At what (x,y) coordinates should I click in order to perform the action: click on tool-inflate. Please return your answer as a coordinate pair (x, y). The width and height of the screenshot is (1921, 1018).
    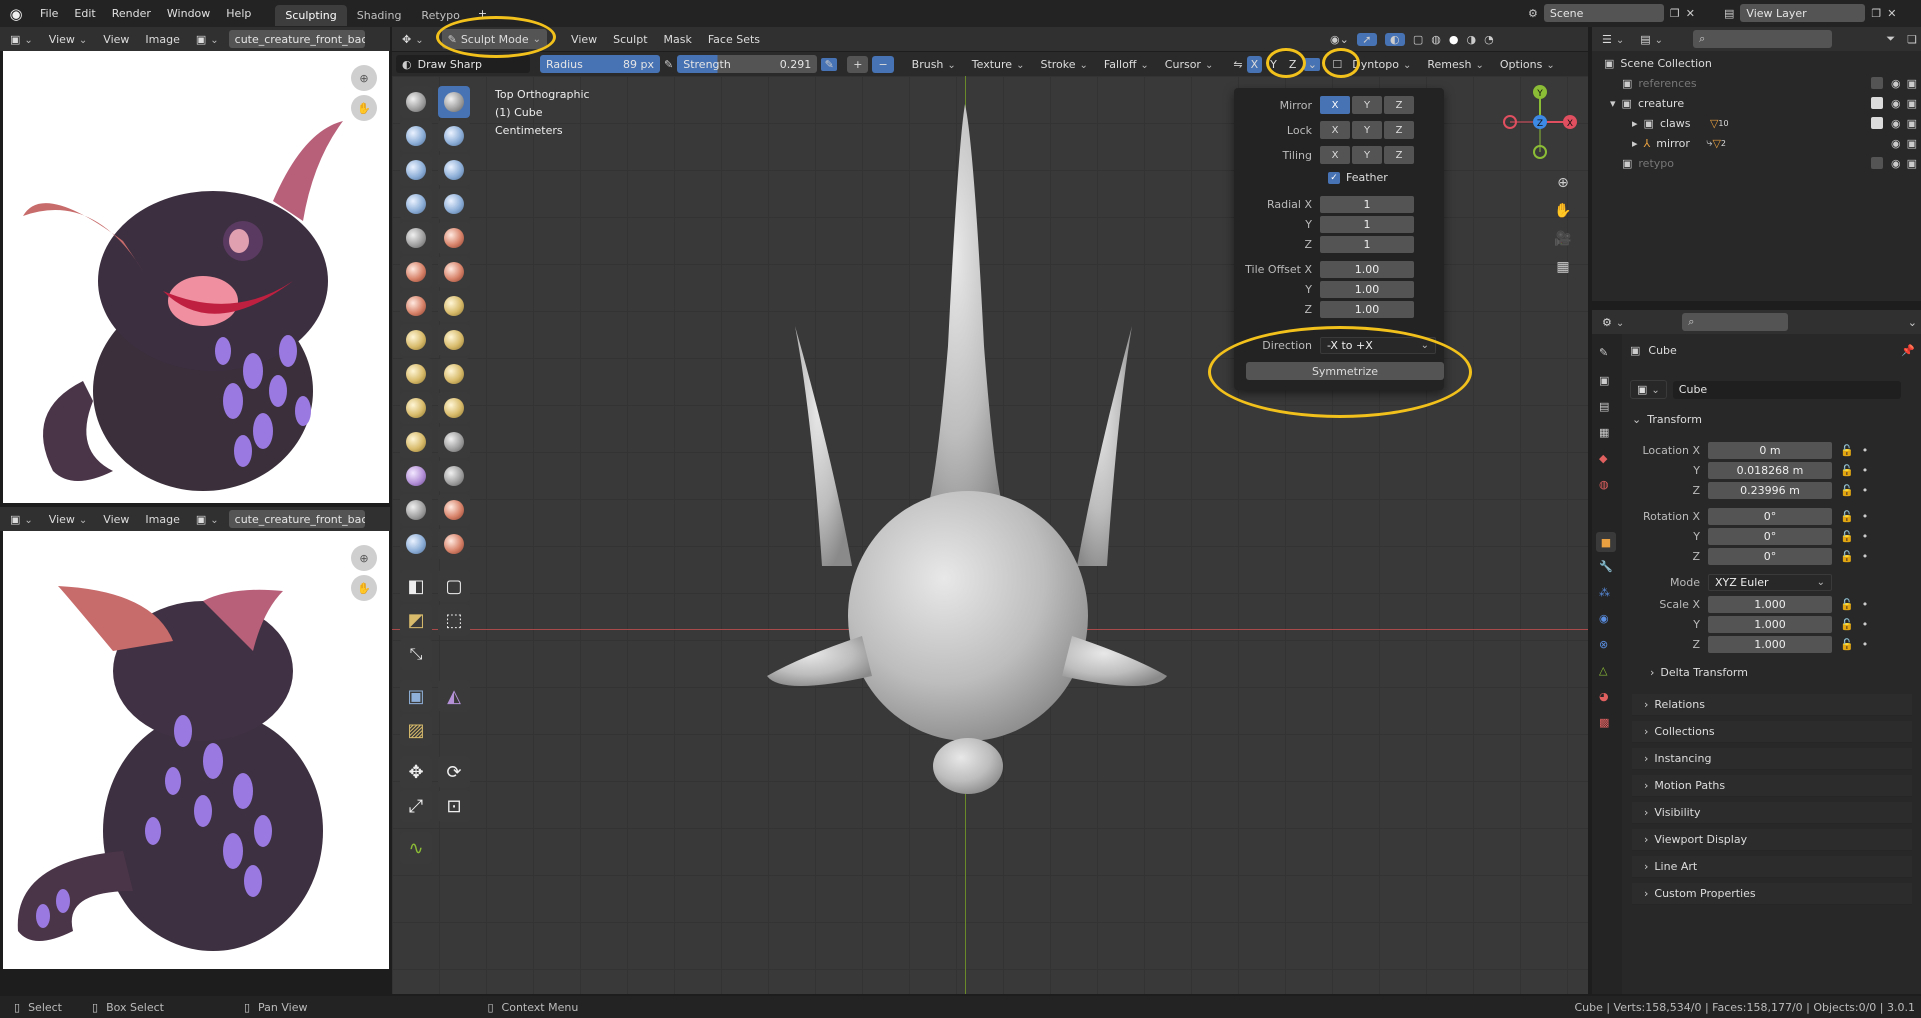
    Looking at the image, I should click on (454, 170).